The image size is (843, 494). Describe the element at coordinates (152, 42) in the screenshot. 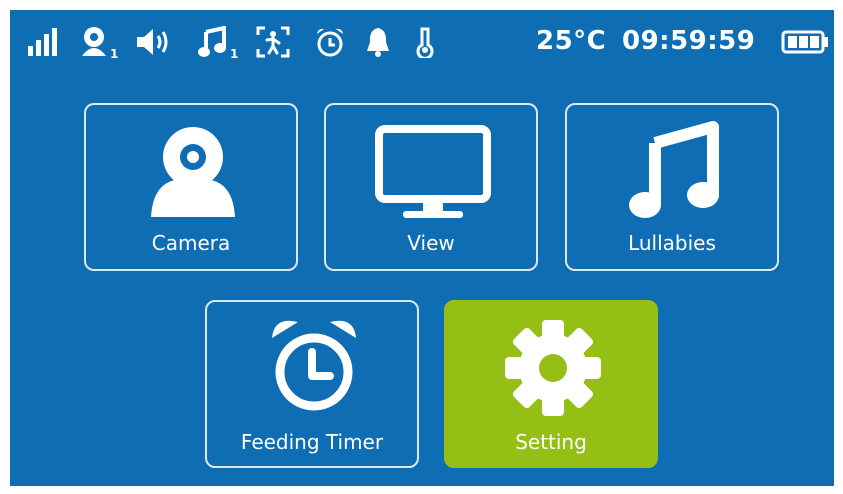

I see `volume-icon` at that location.